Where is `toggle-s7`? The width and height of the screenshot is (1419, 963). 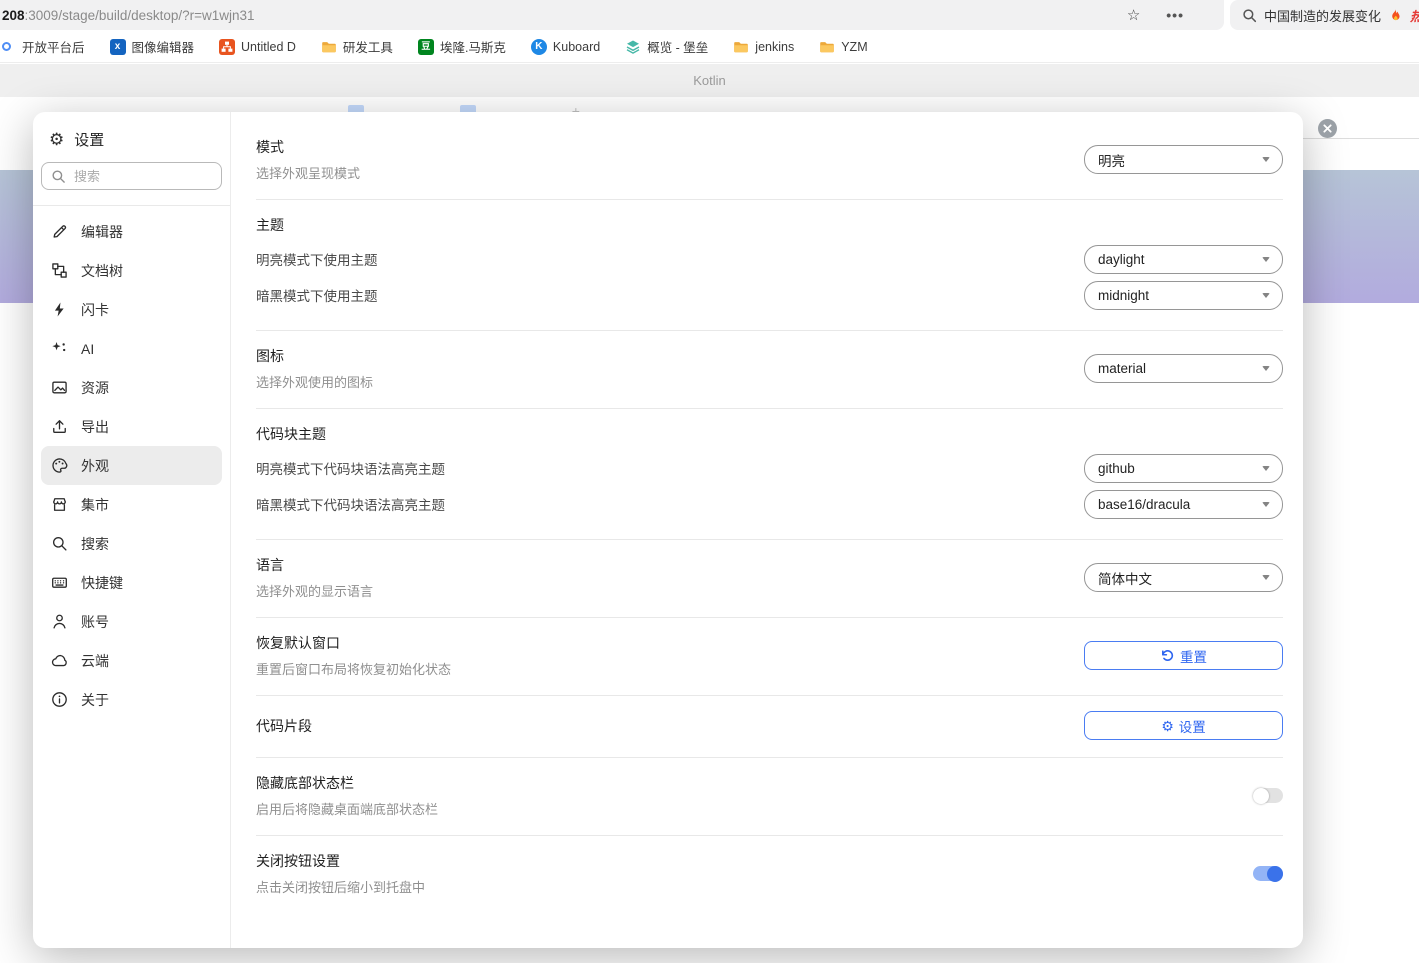
toggle-s7 is located at coordinates (1268, 795).